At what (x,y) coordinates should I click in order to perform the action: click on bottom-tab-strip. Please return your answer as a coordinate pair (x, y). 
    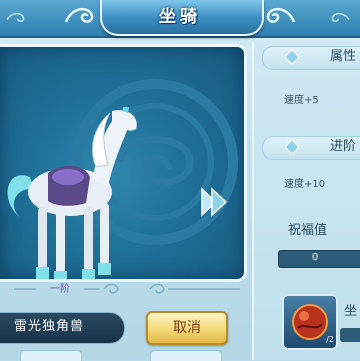
    Looking at the image, I should click on (122, 355).